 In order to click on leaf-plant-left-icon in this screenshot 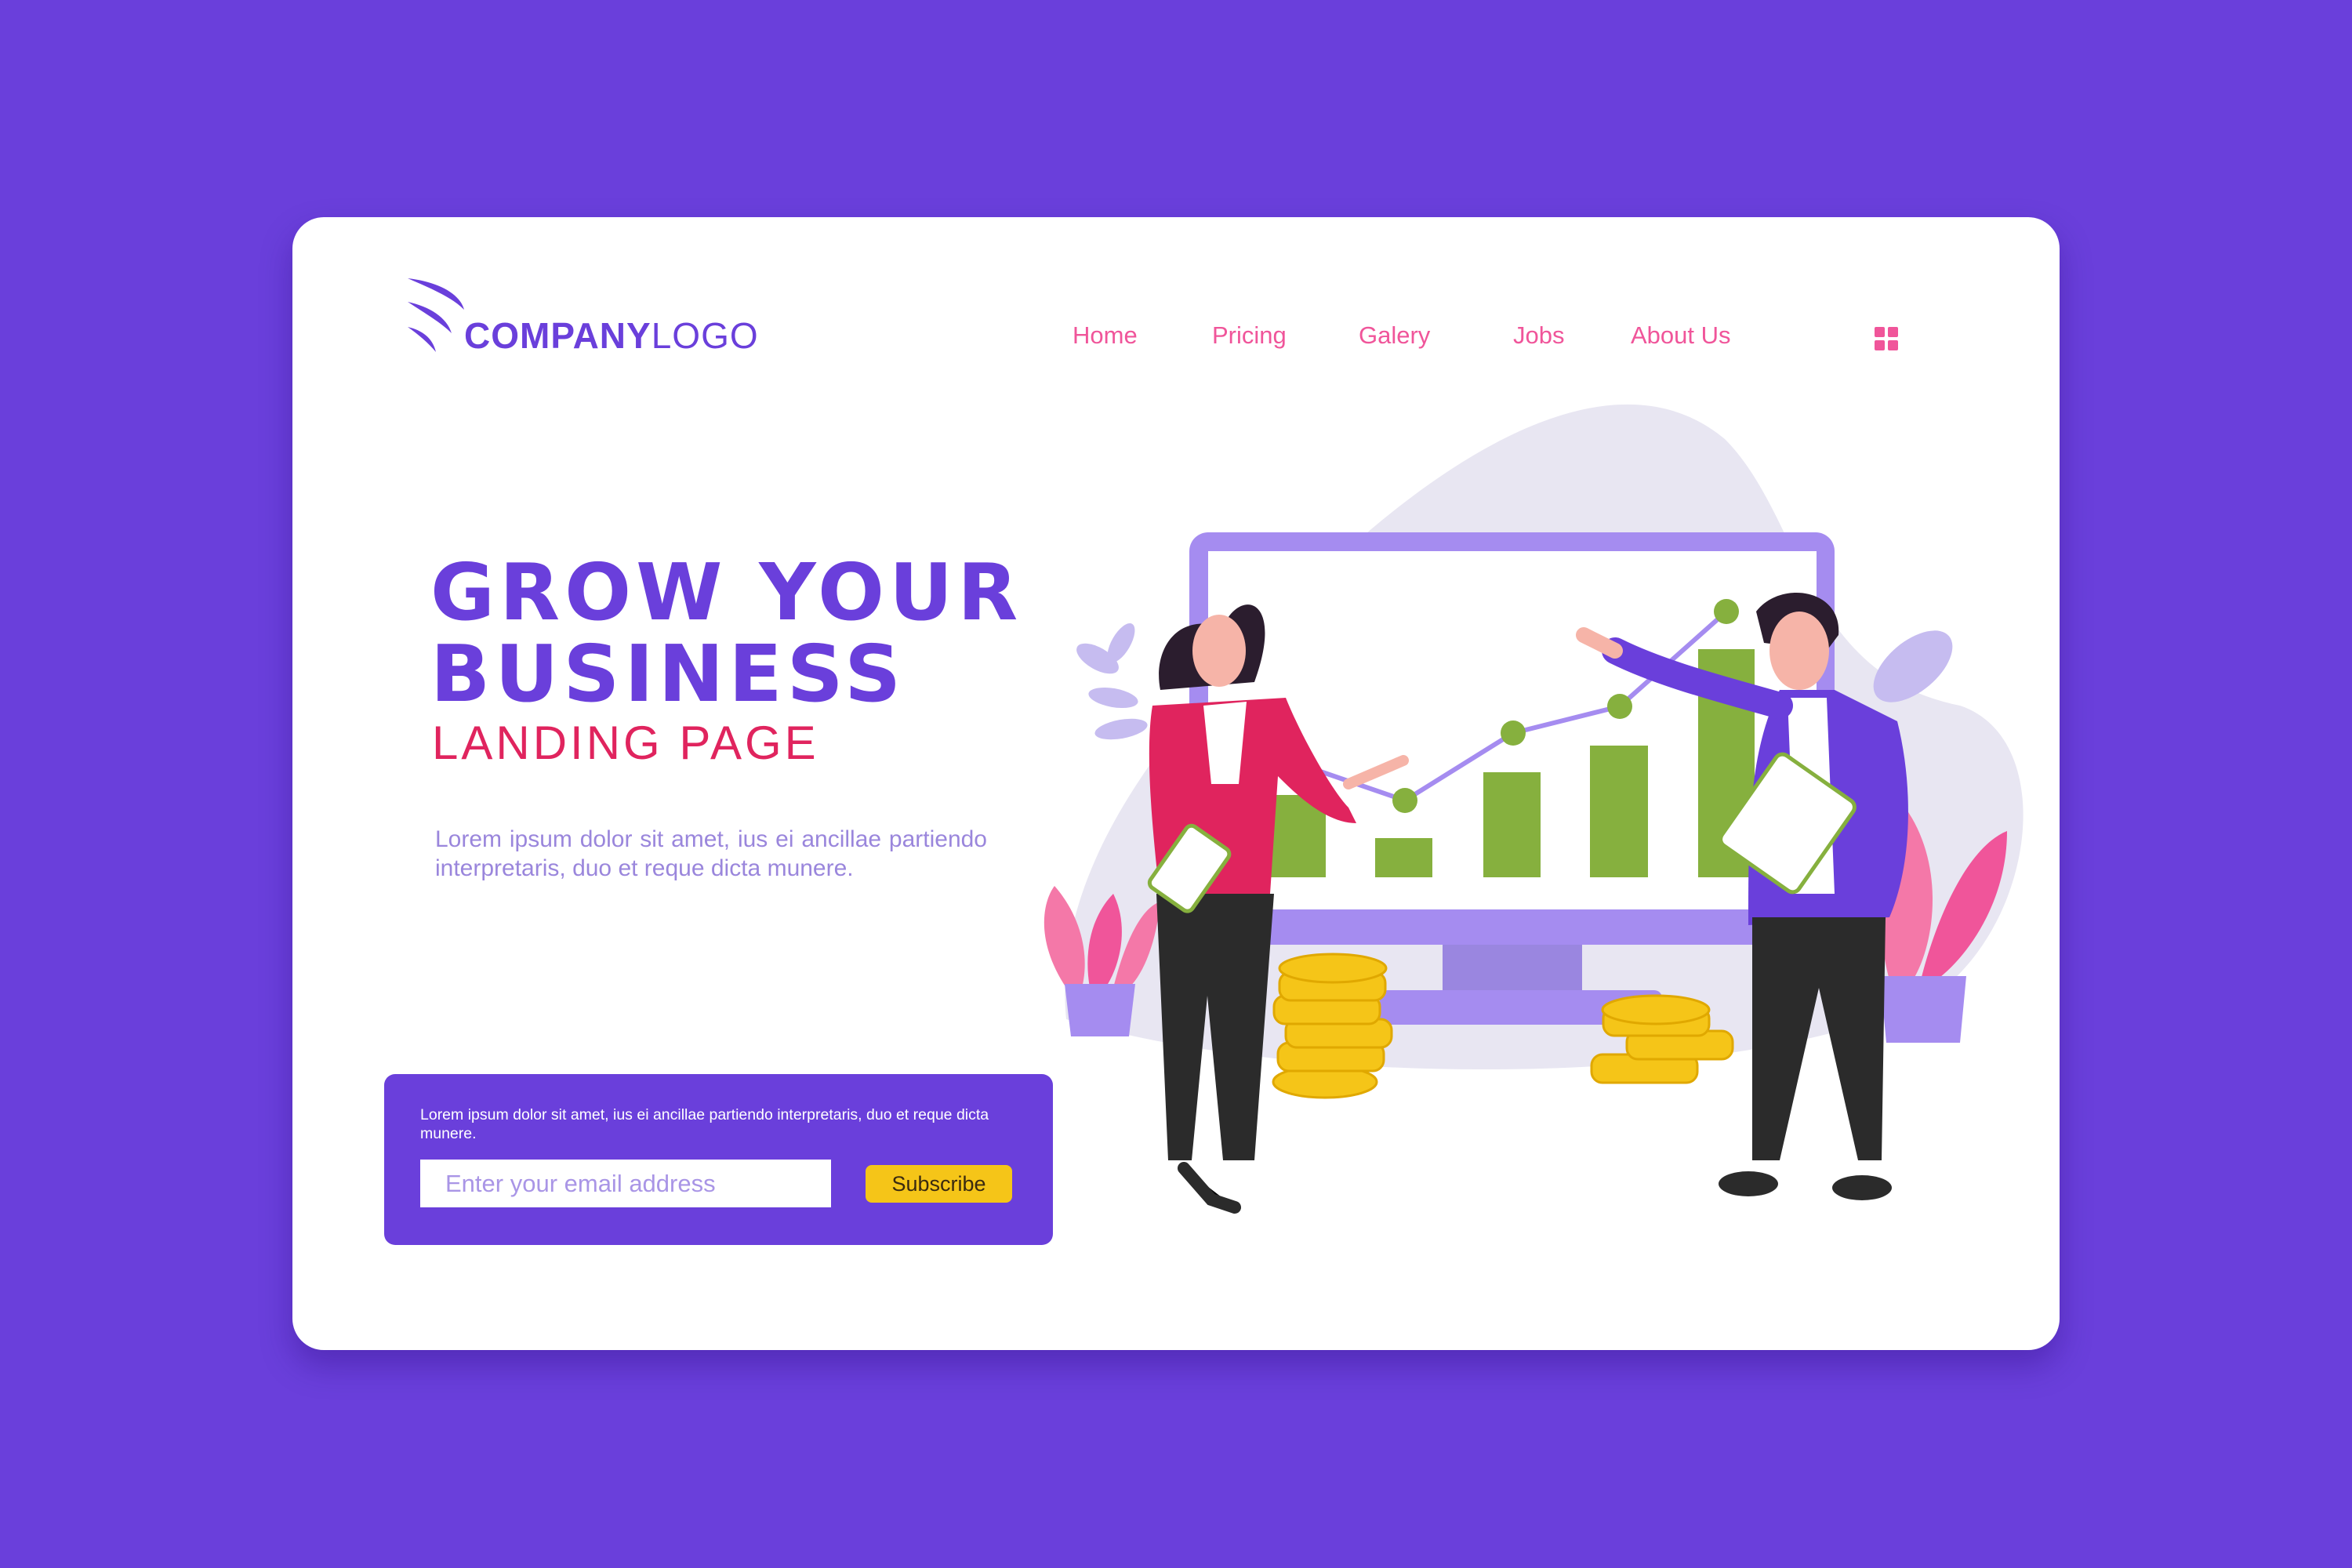, I will do `click(1112, 681)`.